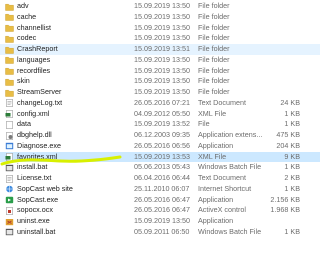  Describe the element at coordinates (292, 177) in the screenshot. I see `file-size: 2 KB` at that location.